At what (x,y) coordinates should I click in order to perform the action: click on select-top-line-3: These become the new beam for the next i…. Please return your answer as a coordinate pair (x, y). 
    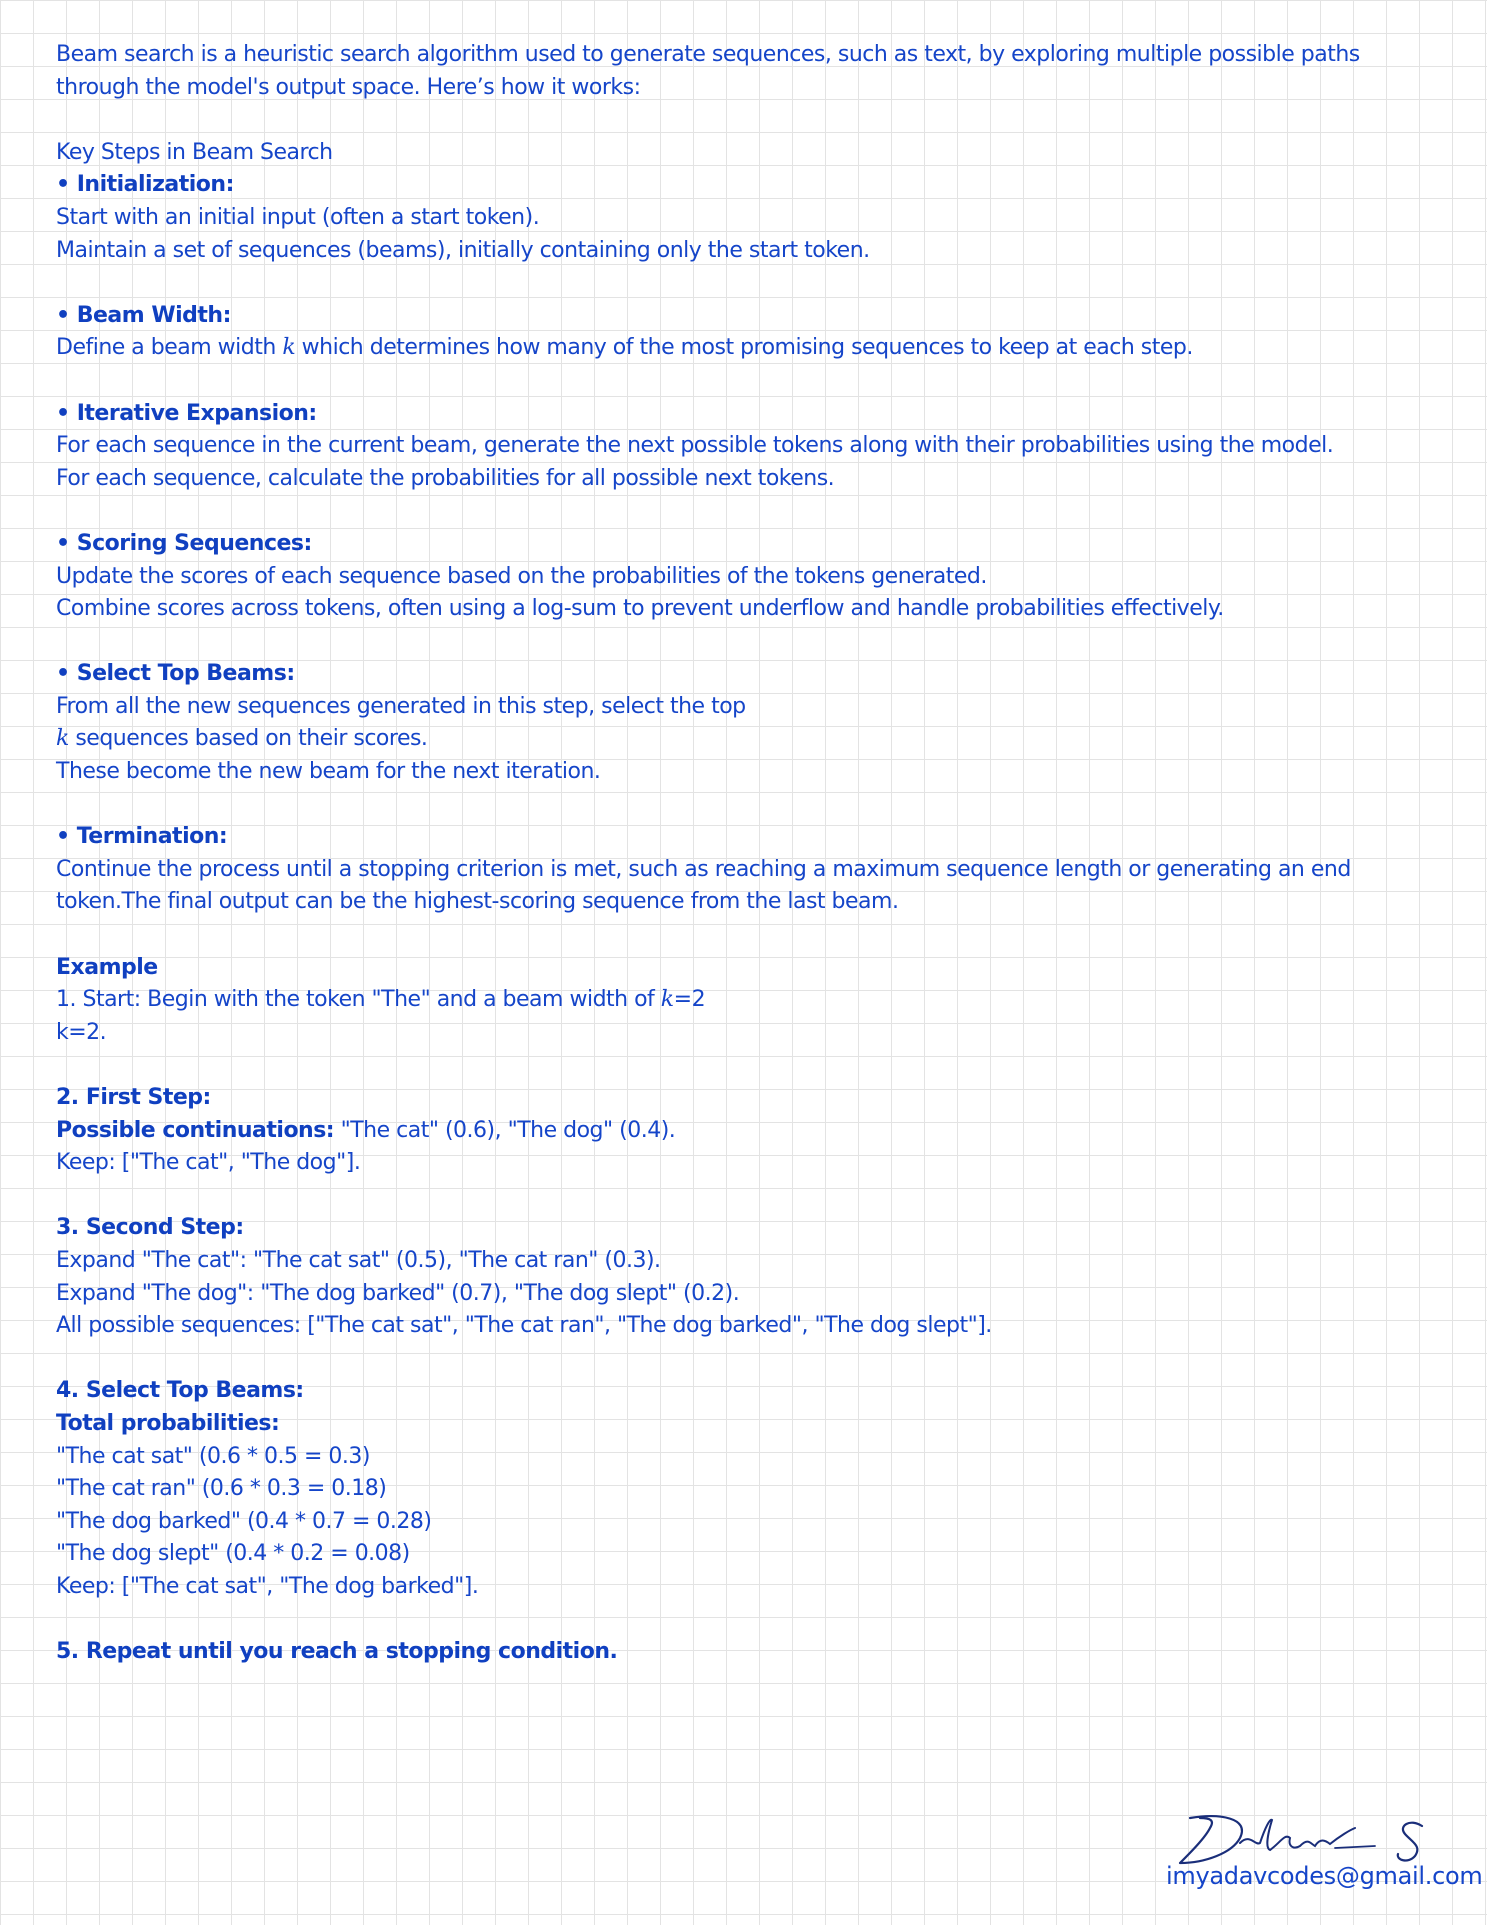
    Looking at the image, I should click on (328, 772).